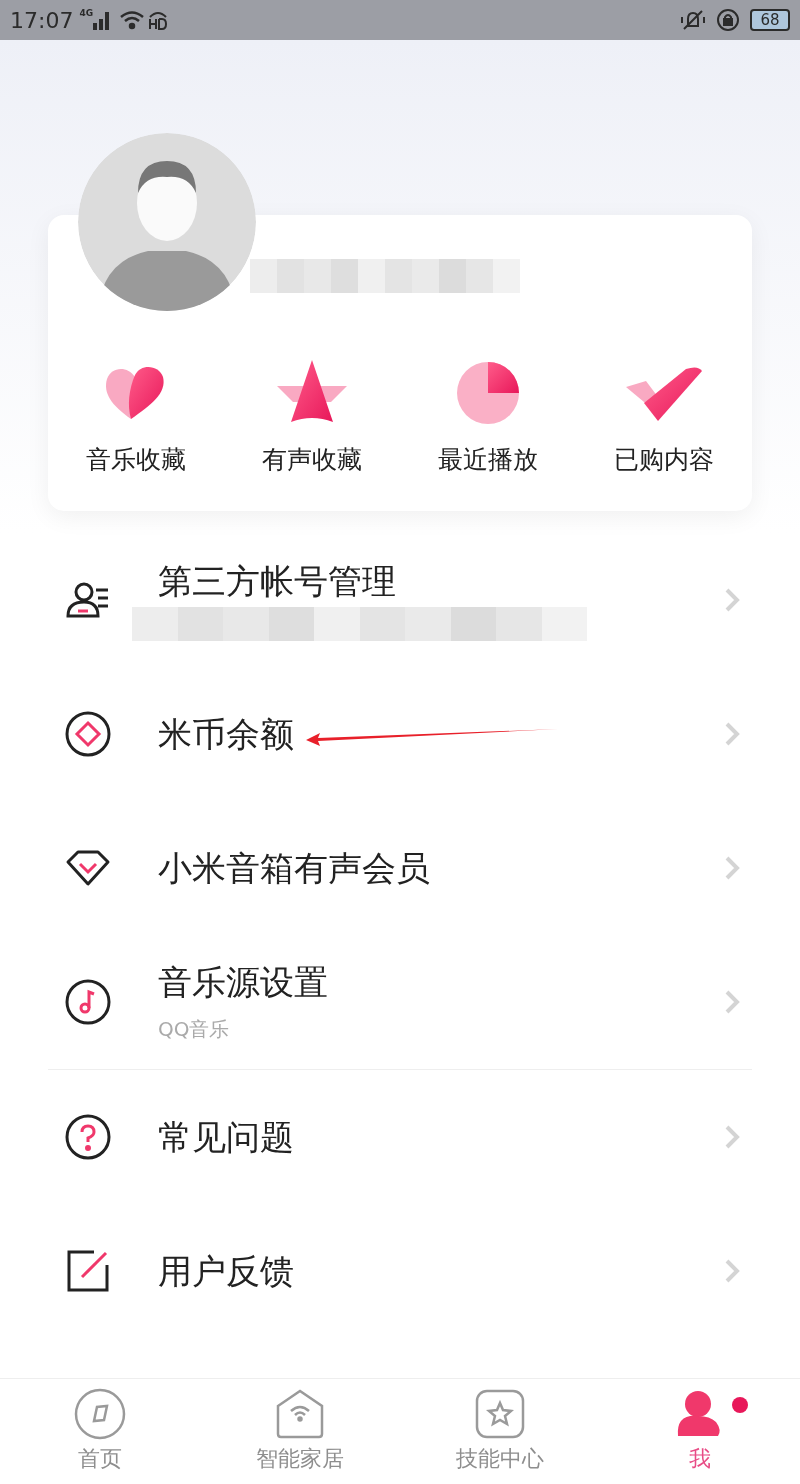 The image size is (800, 1484). Describe the element at coordinates (86, 14) in the screenshot. I see `network-type: 4G` at that location.